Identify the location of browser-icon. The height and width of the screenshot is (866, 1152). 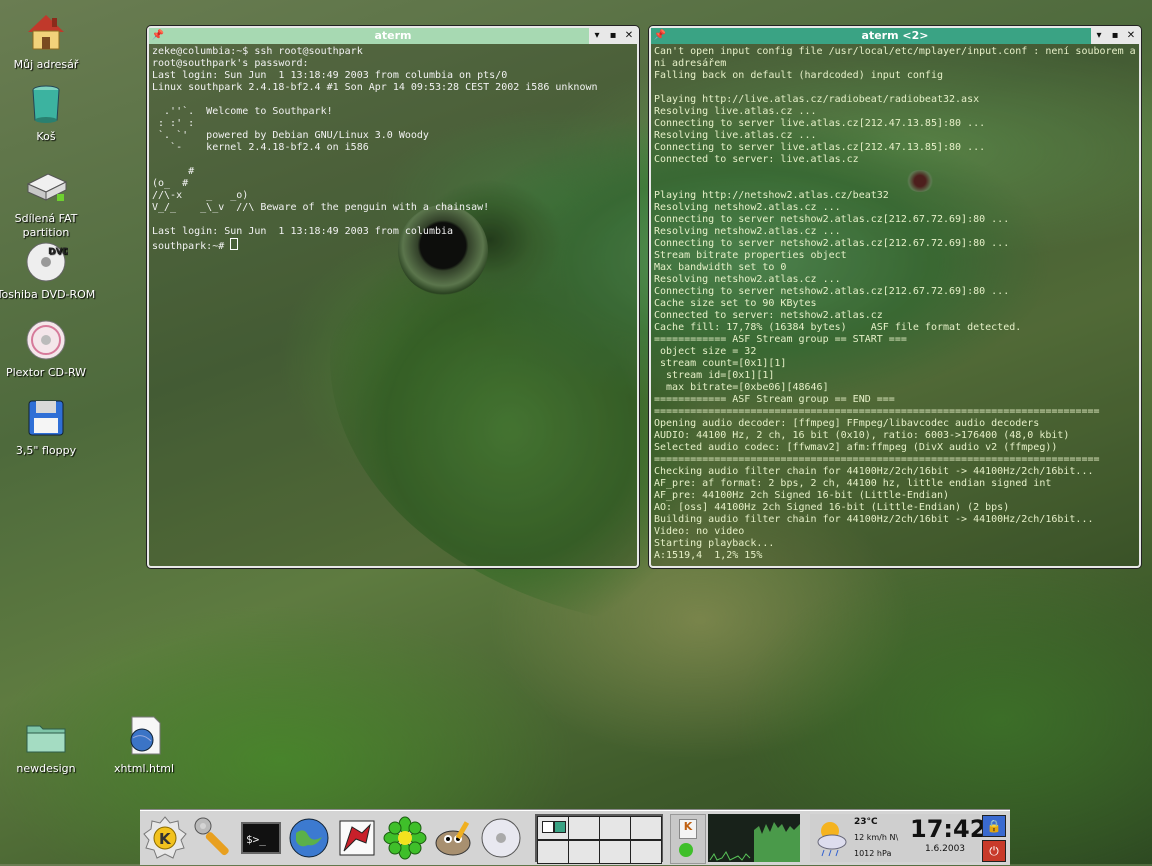
(309, 838).